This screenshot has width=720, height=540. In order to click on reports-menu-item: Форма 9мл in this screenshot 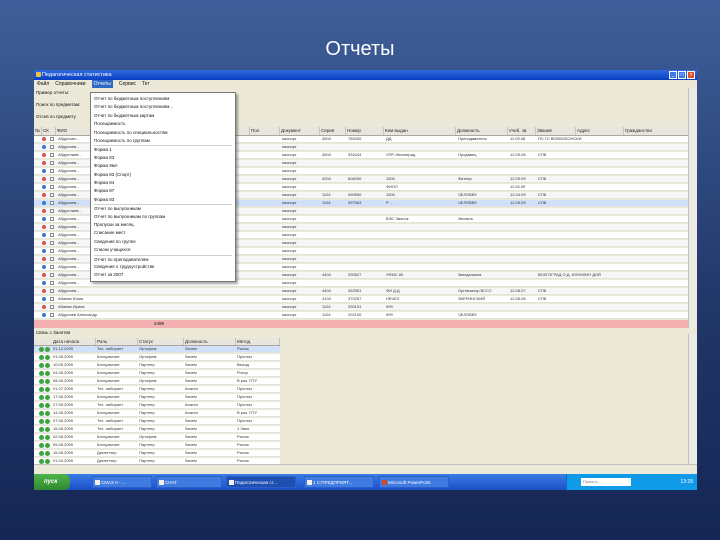, I will do `click(163, 166)`.